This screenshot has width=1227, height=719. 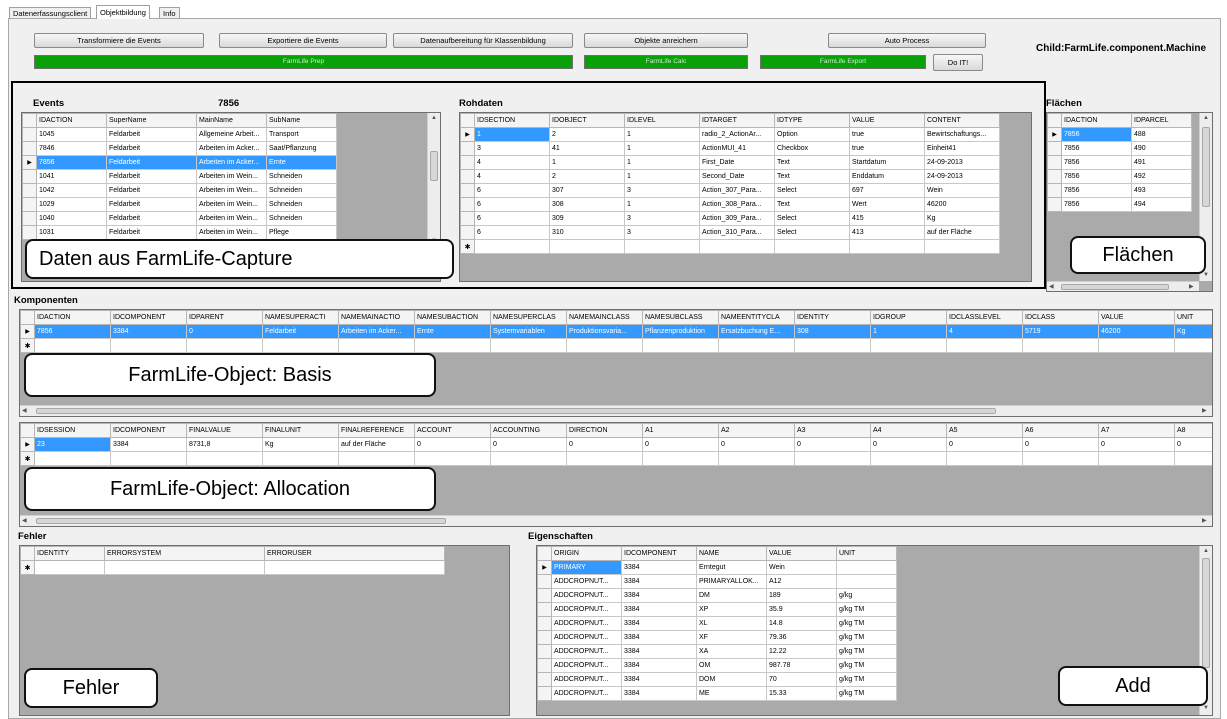 I want to click on table-cell: Feldarbeit, so click(x=151, y=162).